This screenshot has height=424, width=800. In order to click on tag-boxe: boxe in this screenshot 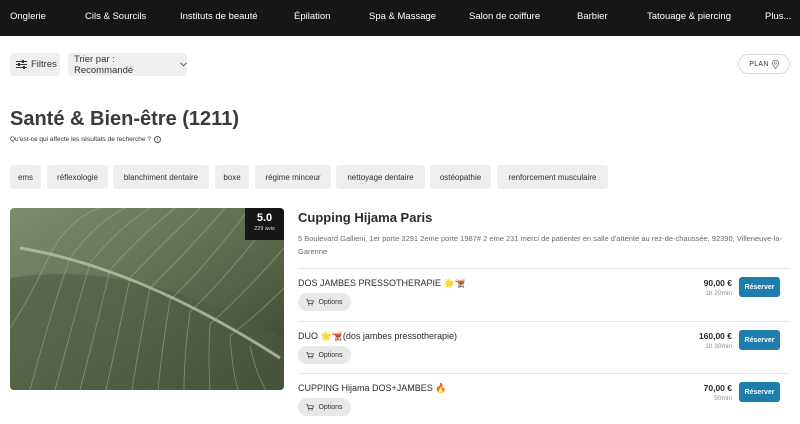, I will do `click(232, 177)`.